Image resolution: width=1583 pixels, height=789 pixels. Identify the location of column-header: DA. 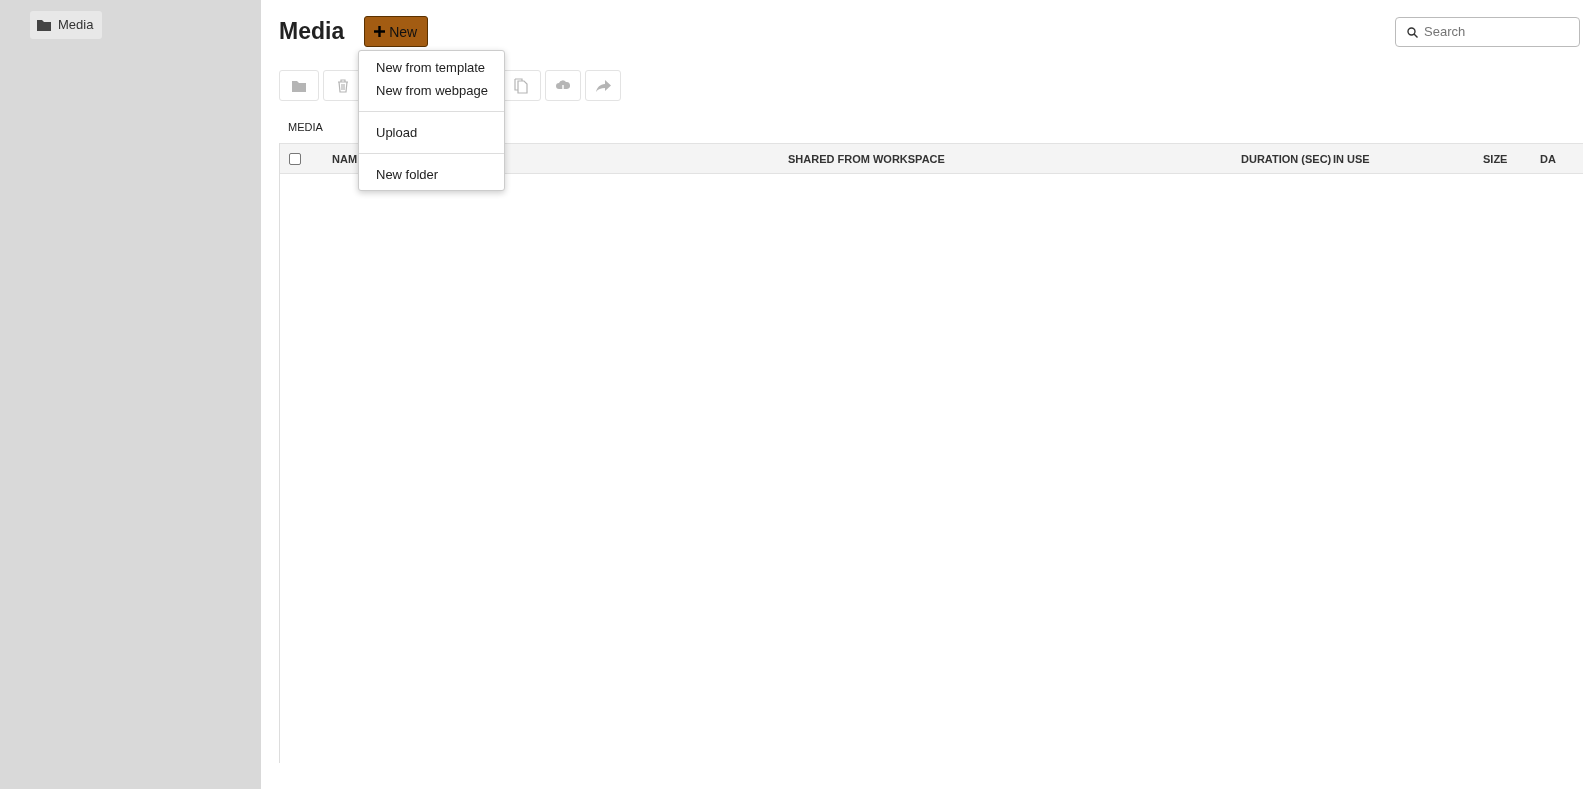
(1561, 158).